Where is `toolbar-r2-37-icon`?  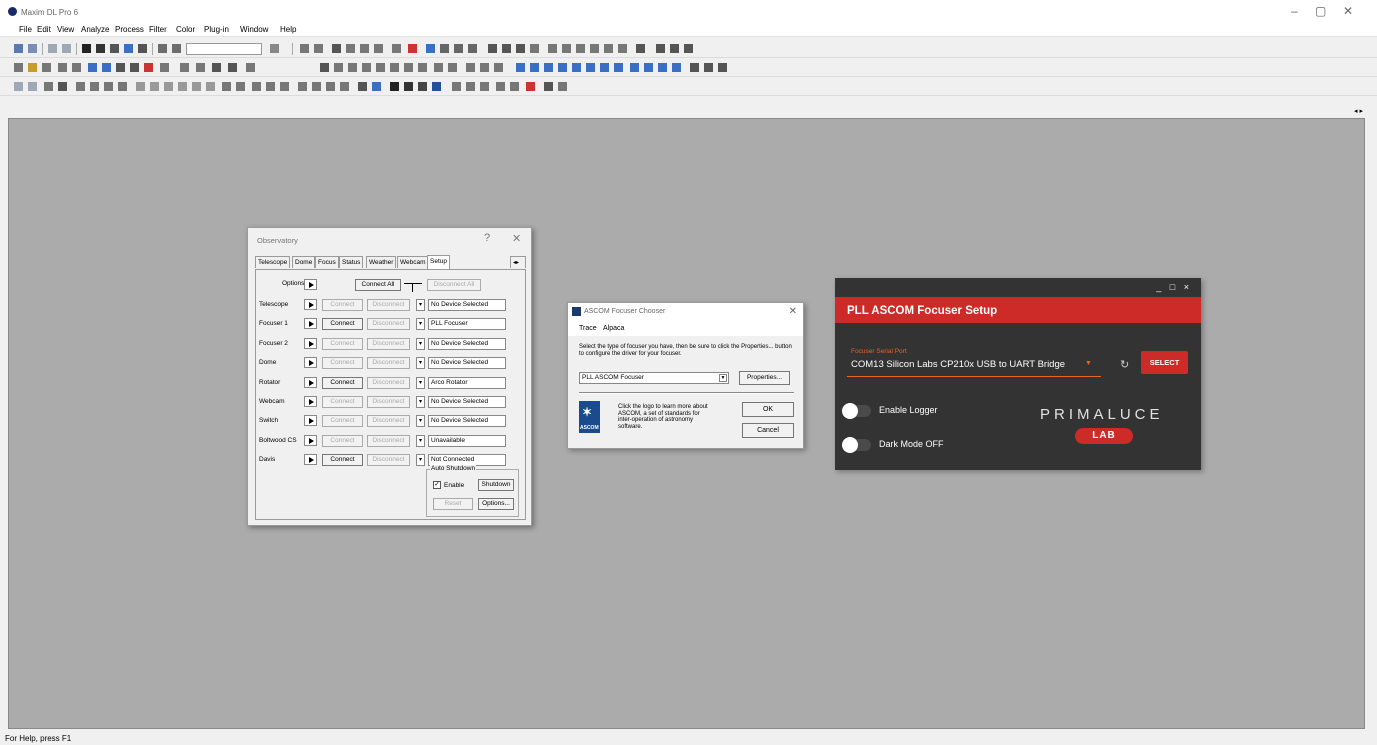
toolbar-r2-37-icon is located at coordinates (618, 67).